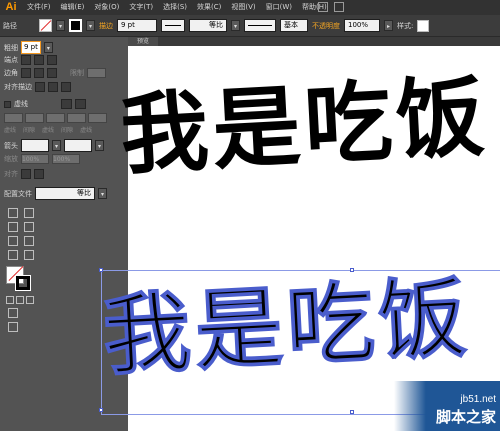  Describe the element at coordinates (39, 7) in the screenshot. I see `menu-file: 文件(F)` at that location.